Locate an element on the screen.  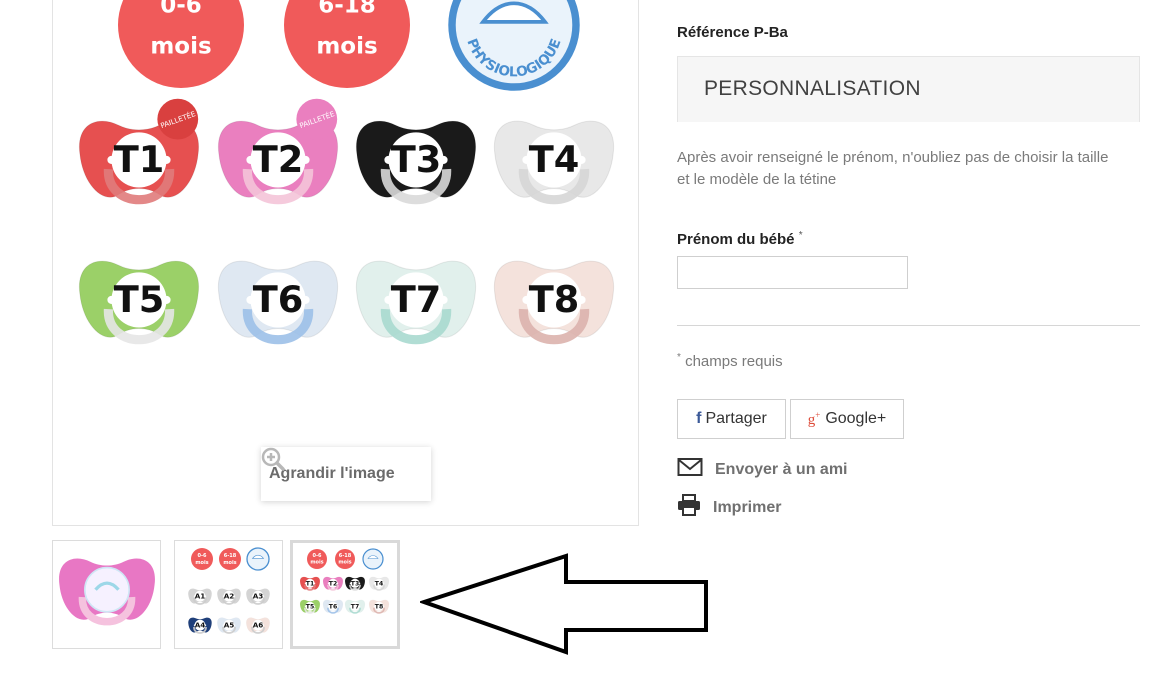
required-fields-note: * champs requis is located at coordinates (730, 361).